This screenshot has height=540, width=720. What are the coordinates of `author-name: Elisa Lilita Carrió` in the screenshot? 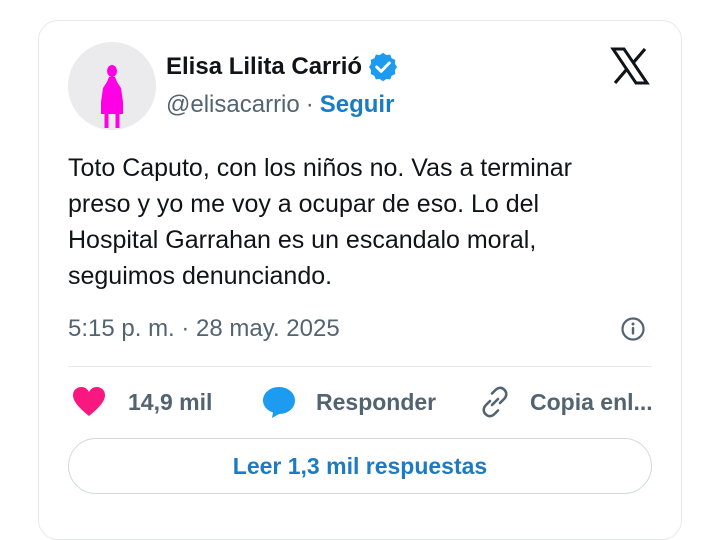 It's located at (264, 67).